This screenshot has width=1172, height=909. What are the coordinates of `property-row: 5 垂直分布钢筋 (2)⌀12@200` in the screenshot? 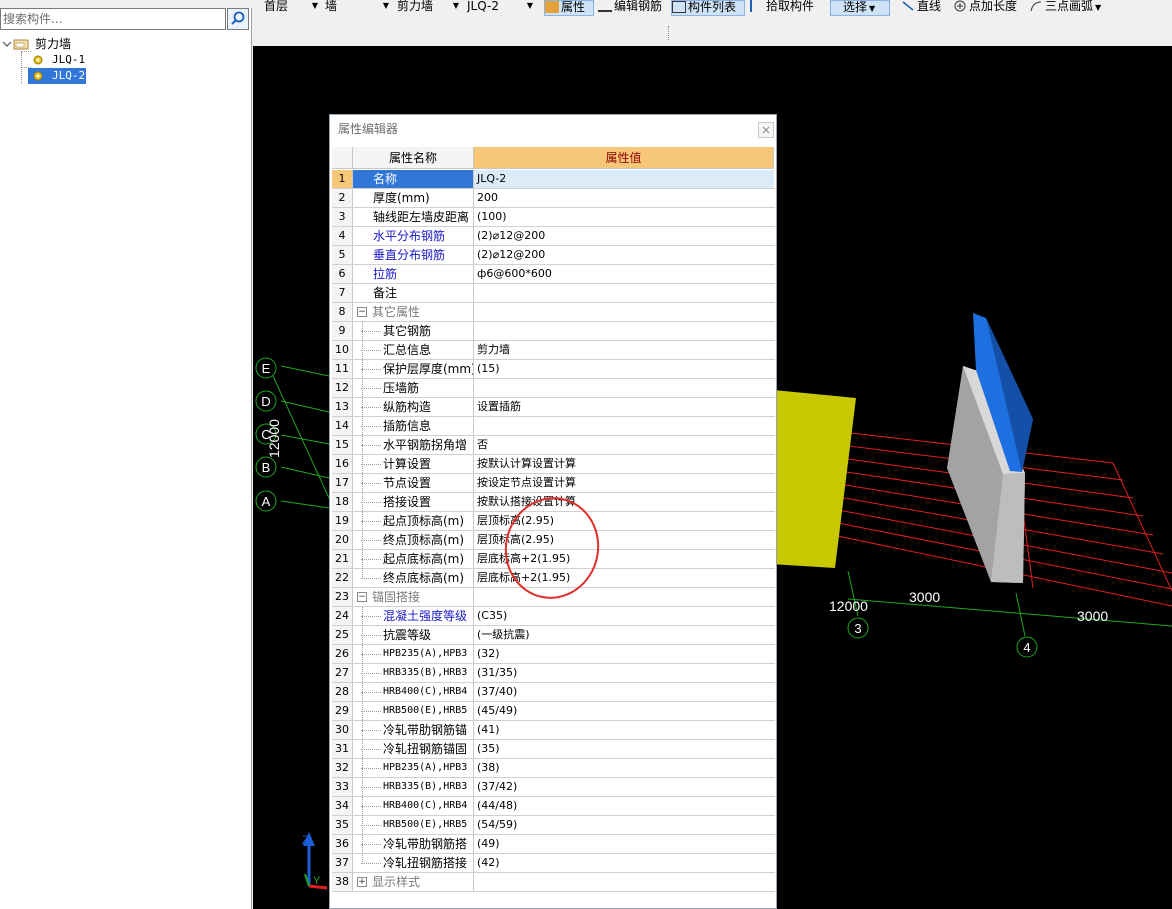 It's located at (553, 255).